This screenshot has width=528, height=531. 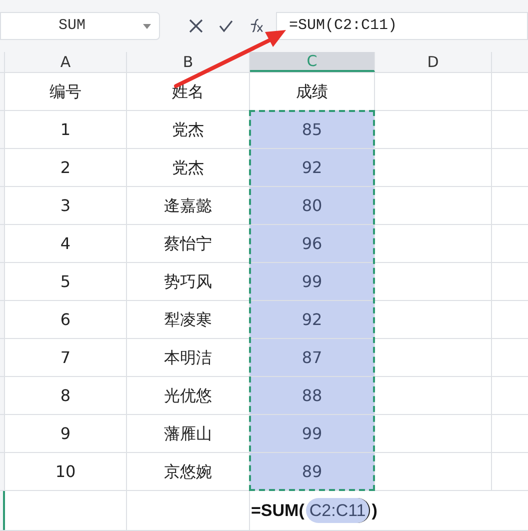 I want to click on table-cell-text: 8, so click(x=65, y=395).